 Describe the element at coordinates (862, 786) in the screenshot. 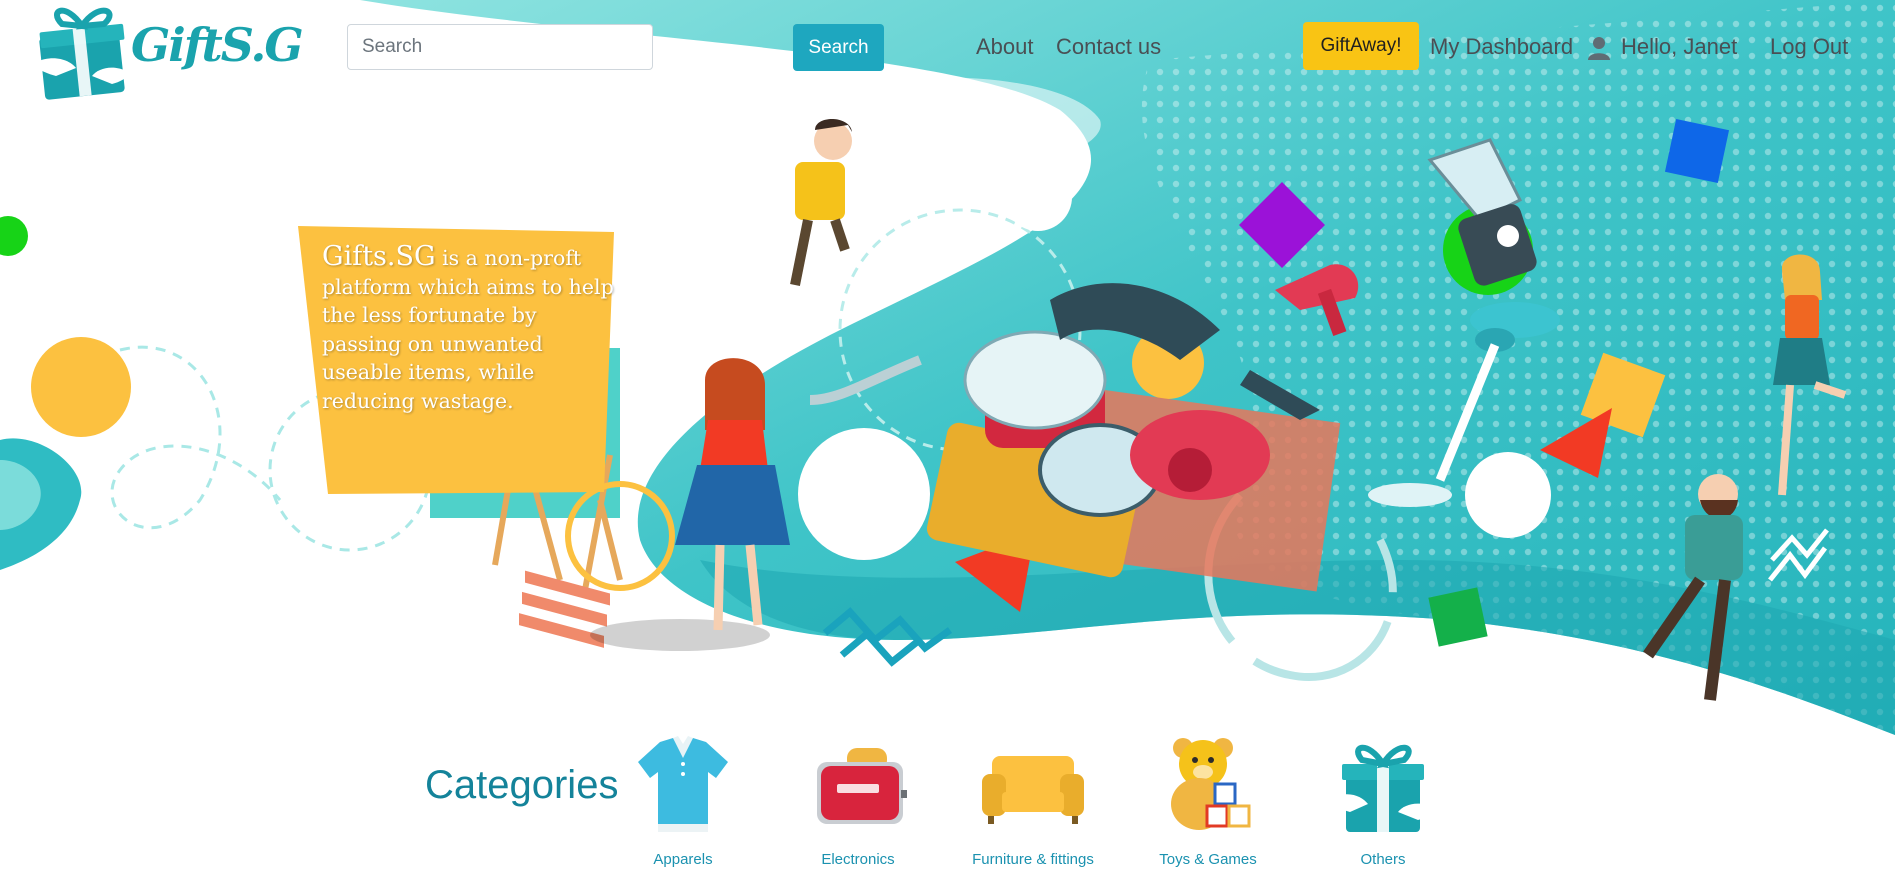

I see `toaster-icon` at that location.